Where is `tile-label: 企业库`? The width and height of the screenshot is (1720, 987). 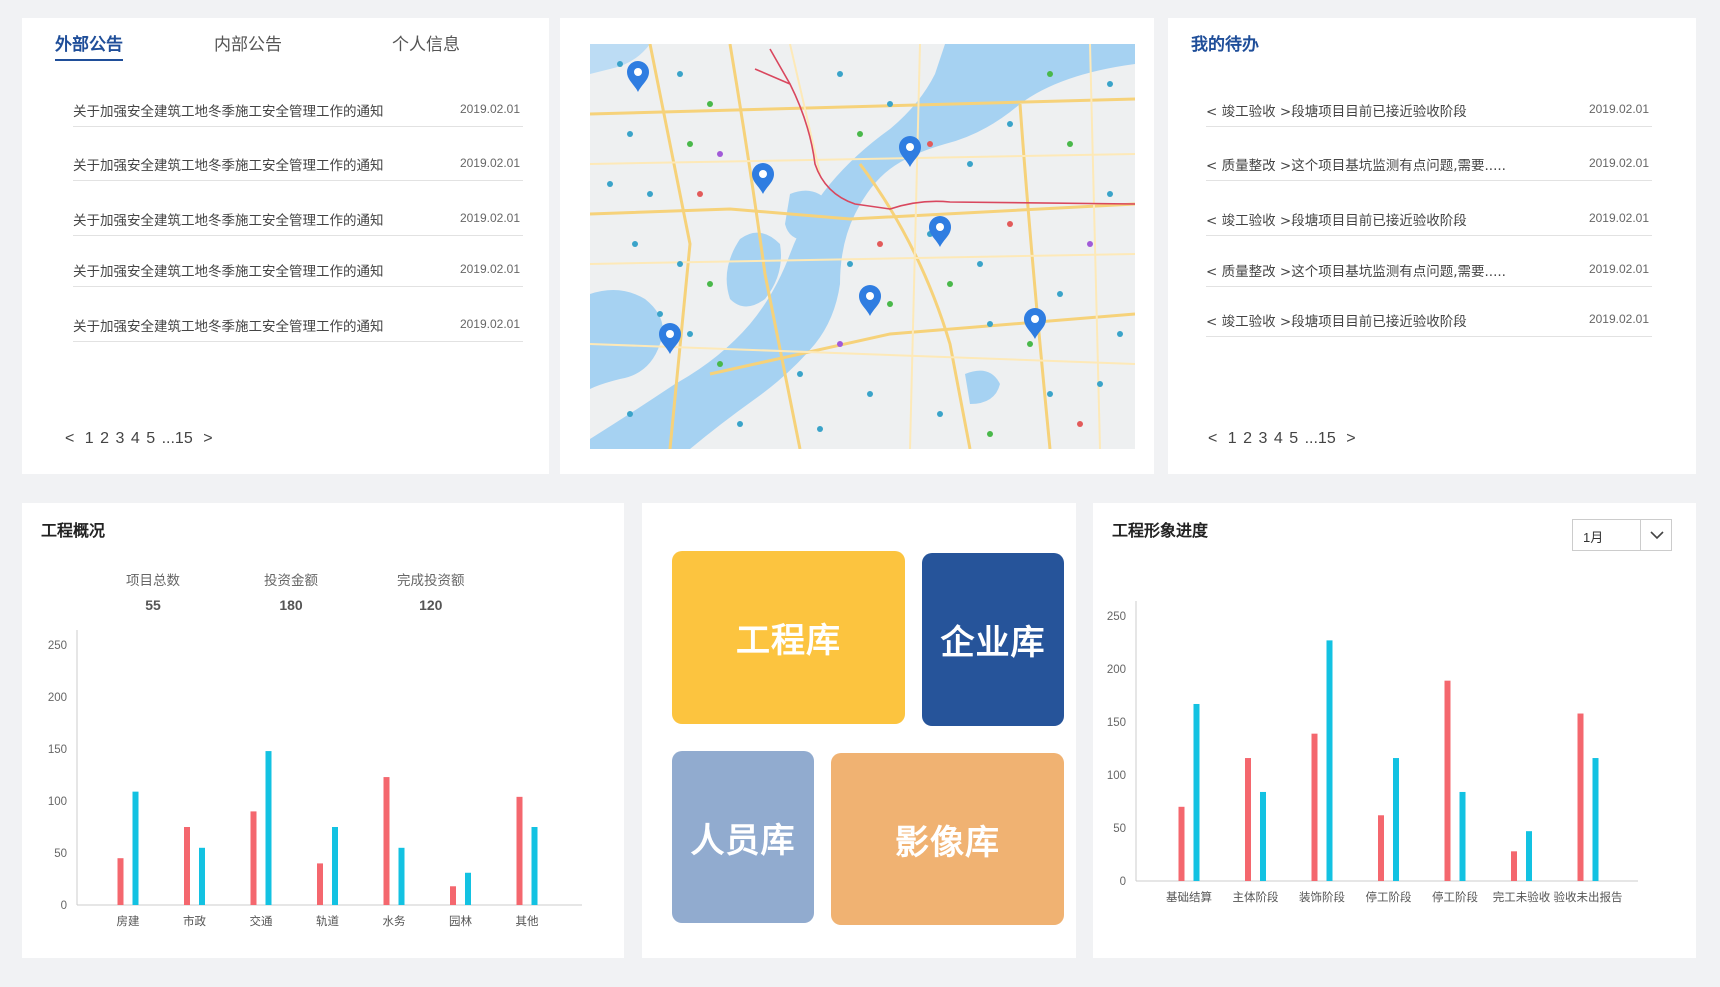 tile-label: 企业库 is located at coordinates (993, 643).